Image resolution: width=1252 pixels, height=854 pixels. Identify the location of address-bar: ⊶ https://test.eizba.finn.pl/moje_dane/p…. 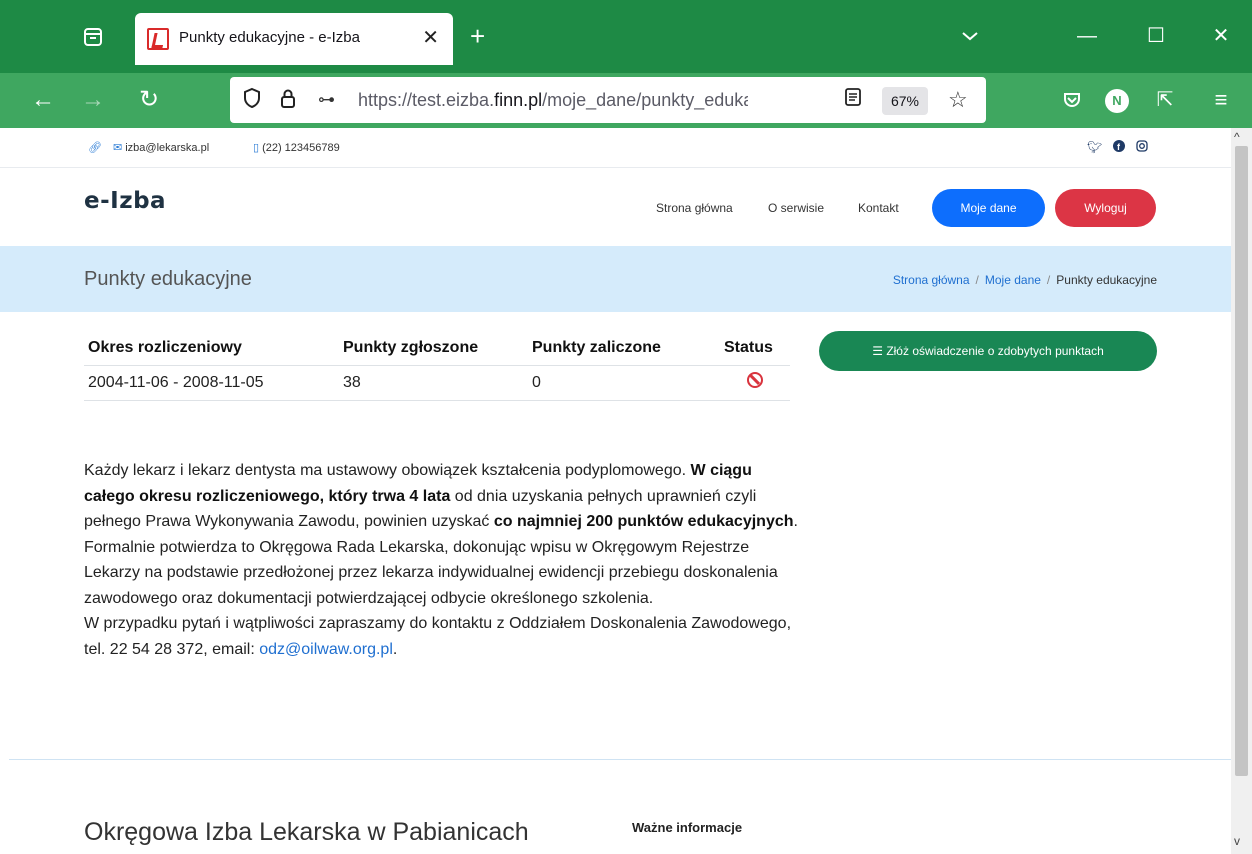
(608, 100).